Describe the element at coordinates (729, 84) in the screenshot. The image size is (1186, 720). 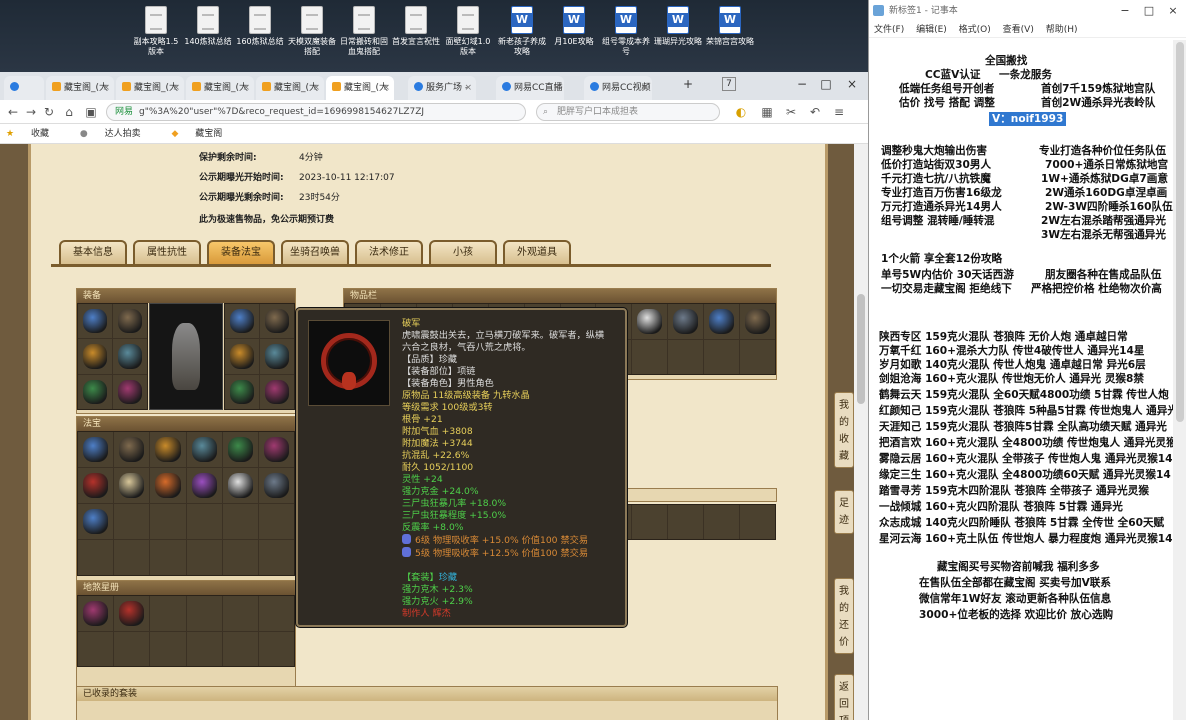
I see `tab-count-badge: 7` at that location.